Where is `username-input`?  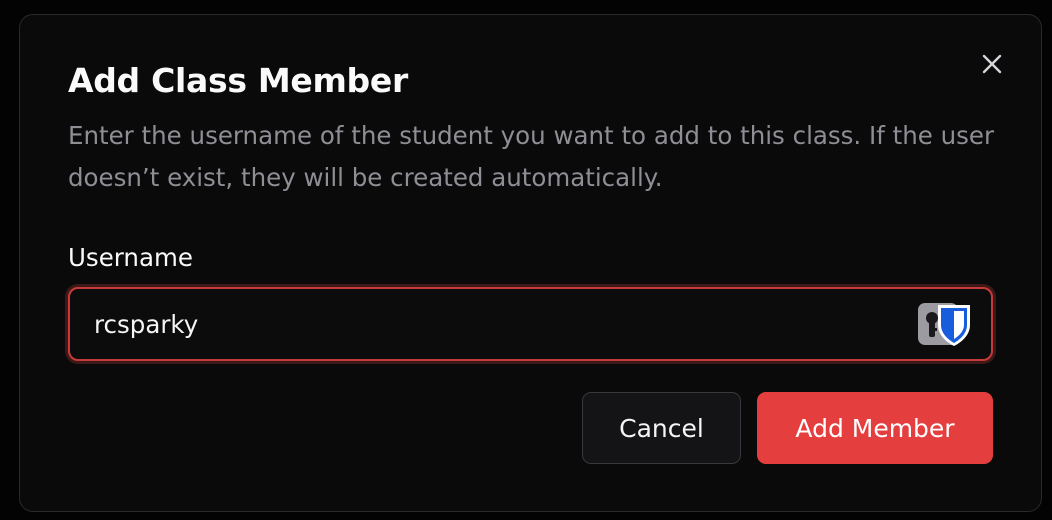 username-input is located at coordinates (530, 324).